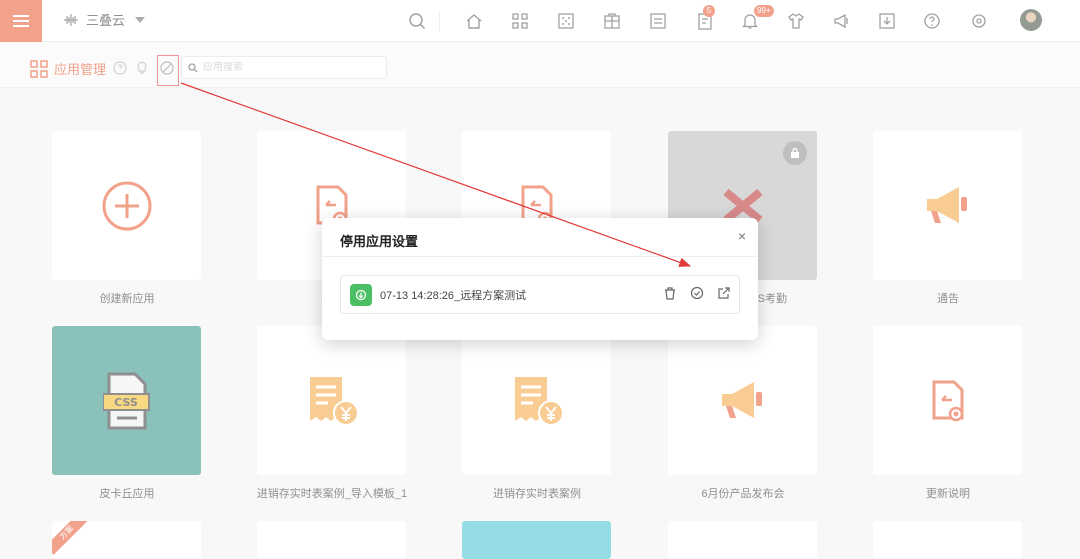 This screenshot has height=559, width=1080. Describe the element at coordinates (724, 293) in the screenshot. I see `external-link-icon` at that location.